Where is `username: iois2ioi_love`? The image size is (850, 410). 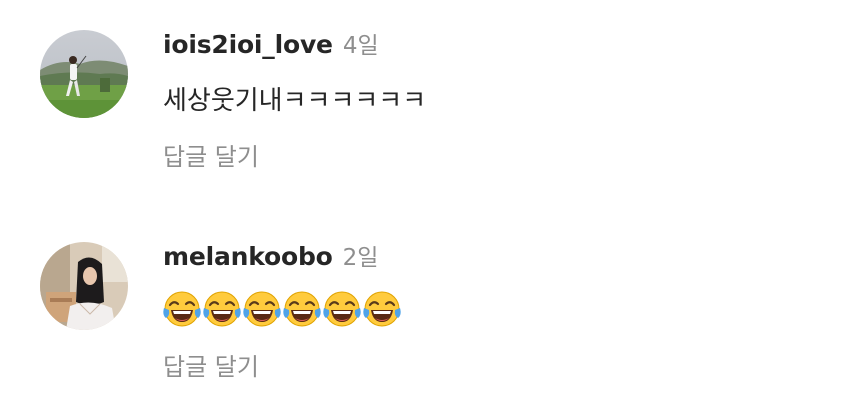
username: iois2ioi_love is located at coordinates (248, 44).